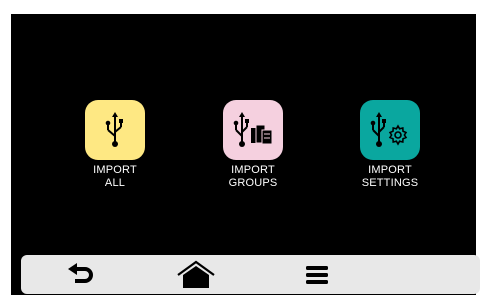  I want to click on import-settings-button, so click(390, 130).